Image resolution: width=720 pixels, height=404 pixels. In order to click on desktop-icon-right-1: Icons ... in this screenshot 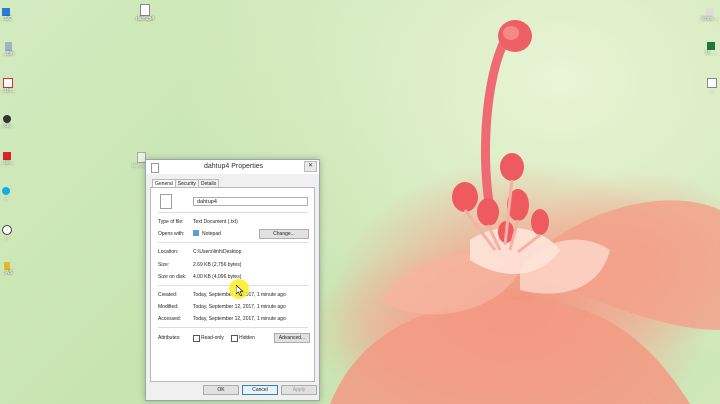, I will do `click(710, 15)`.